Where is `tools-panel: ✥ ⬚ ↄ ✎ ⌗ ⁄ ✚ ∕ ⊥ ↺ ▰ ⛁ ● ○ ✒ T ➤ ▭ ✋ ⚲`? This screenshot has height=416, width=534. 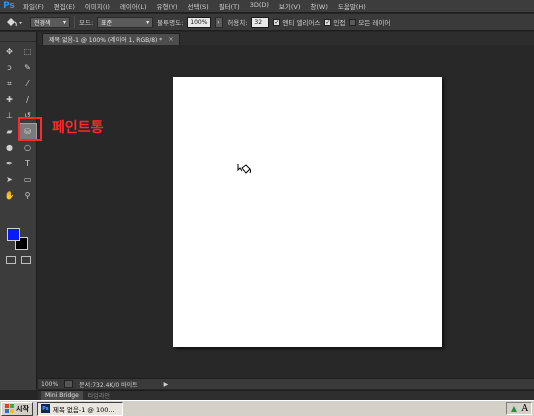 tools-panel: ✥ ⬚ ↄ ✎ ⌗ ⁄ ✚ ∕ ⊥ ↺ ▰ ⛁ ● ○ ✒ T ➤ ▭ ✋ ⚲ is located at coordinates (18, 211).